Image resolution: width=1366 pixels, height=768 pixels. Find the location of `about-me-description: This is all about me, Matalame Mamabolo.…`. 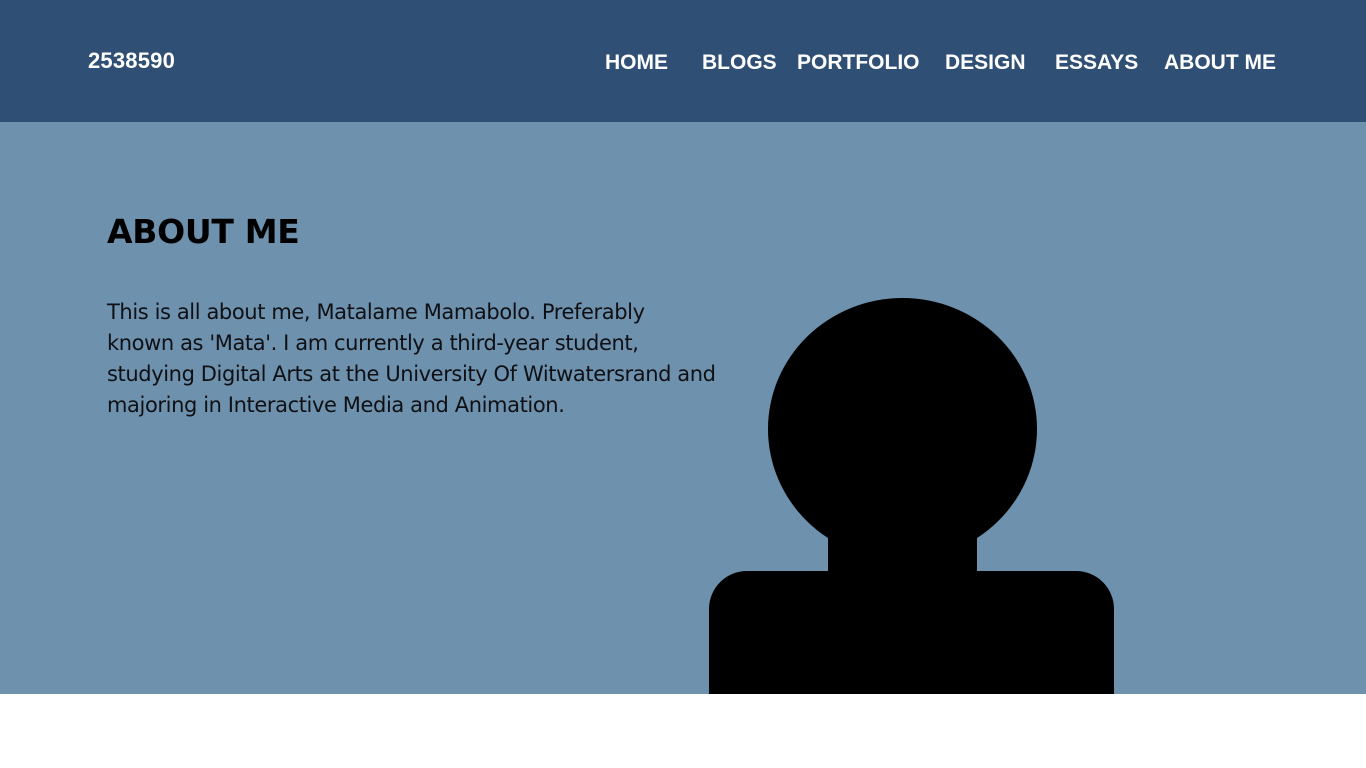

about-me-description: This is all about me, Matalame Mamabolo.… is located at coordinates (411, 358).